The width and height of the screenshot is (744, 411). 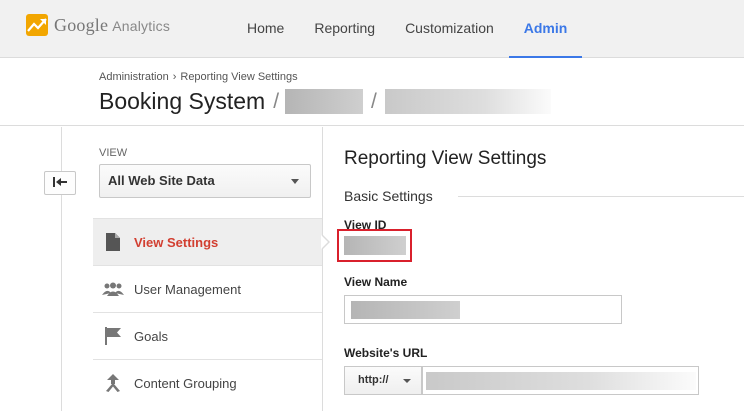 I want to click on website-url-label: Website's URL, so click(x=386, y=353).